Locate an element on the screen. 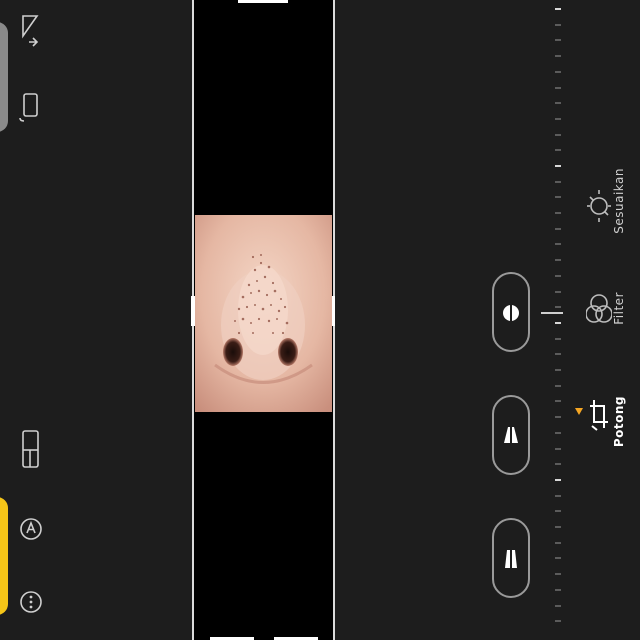 The width and height of the screenshot is (640, 640). vertical-perspective-icon is located at coordinates (511, 436).